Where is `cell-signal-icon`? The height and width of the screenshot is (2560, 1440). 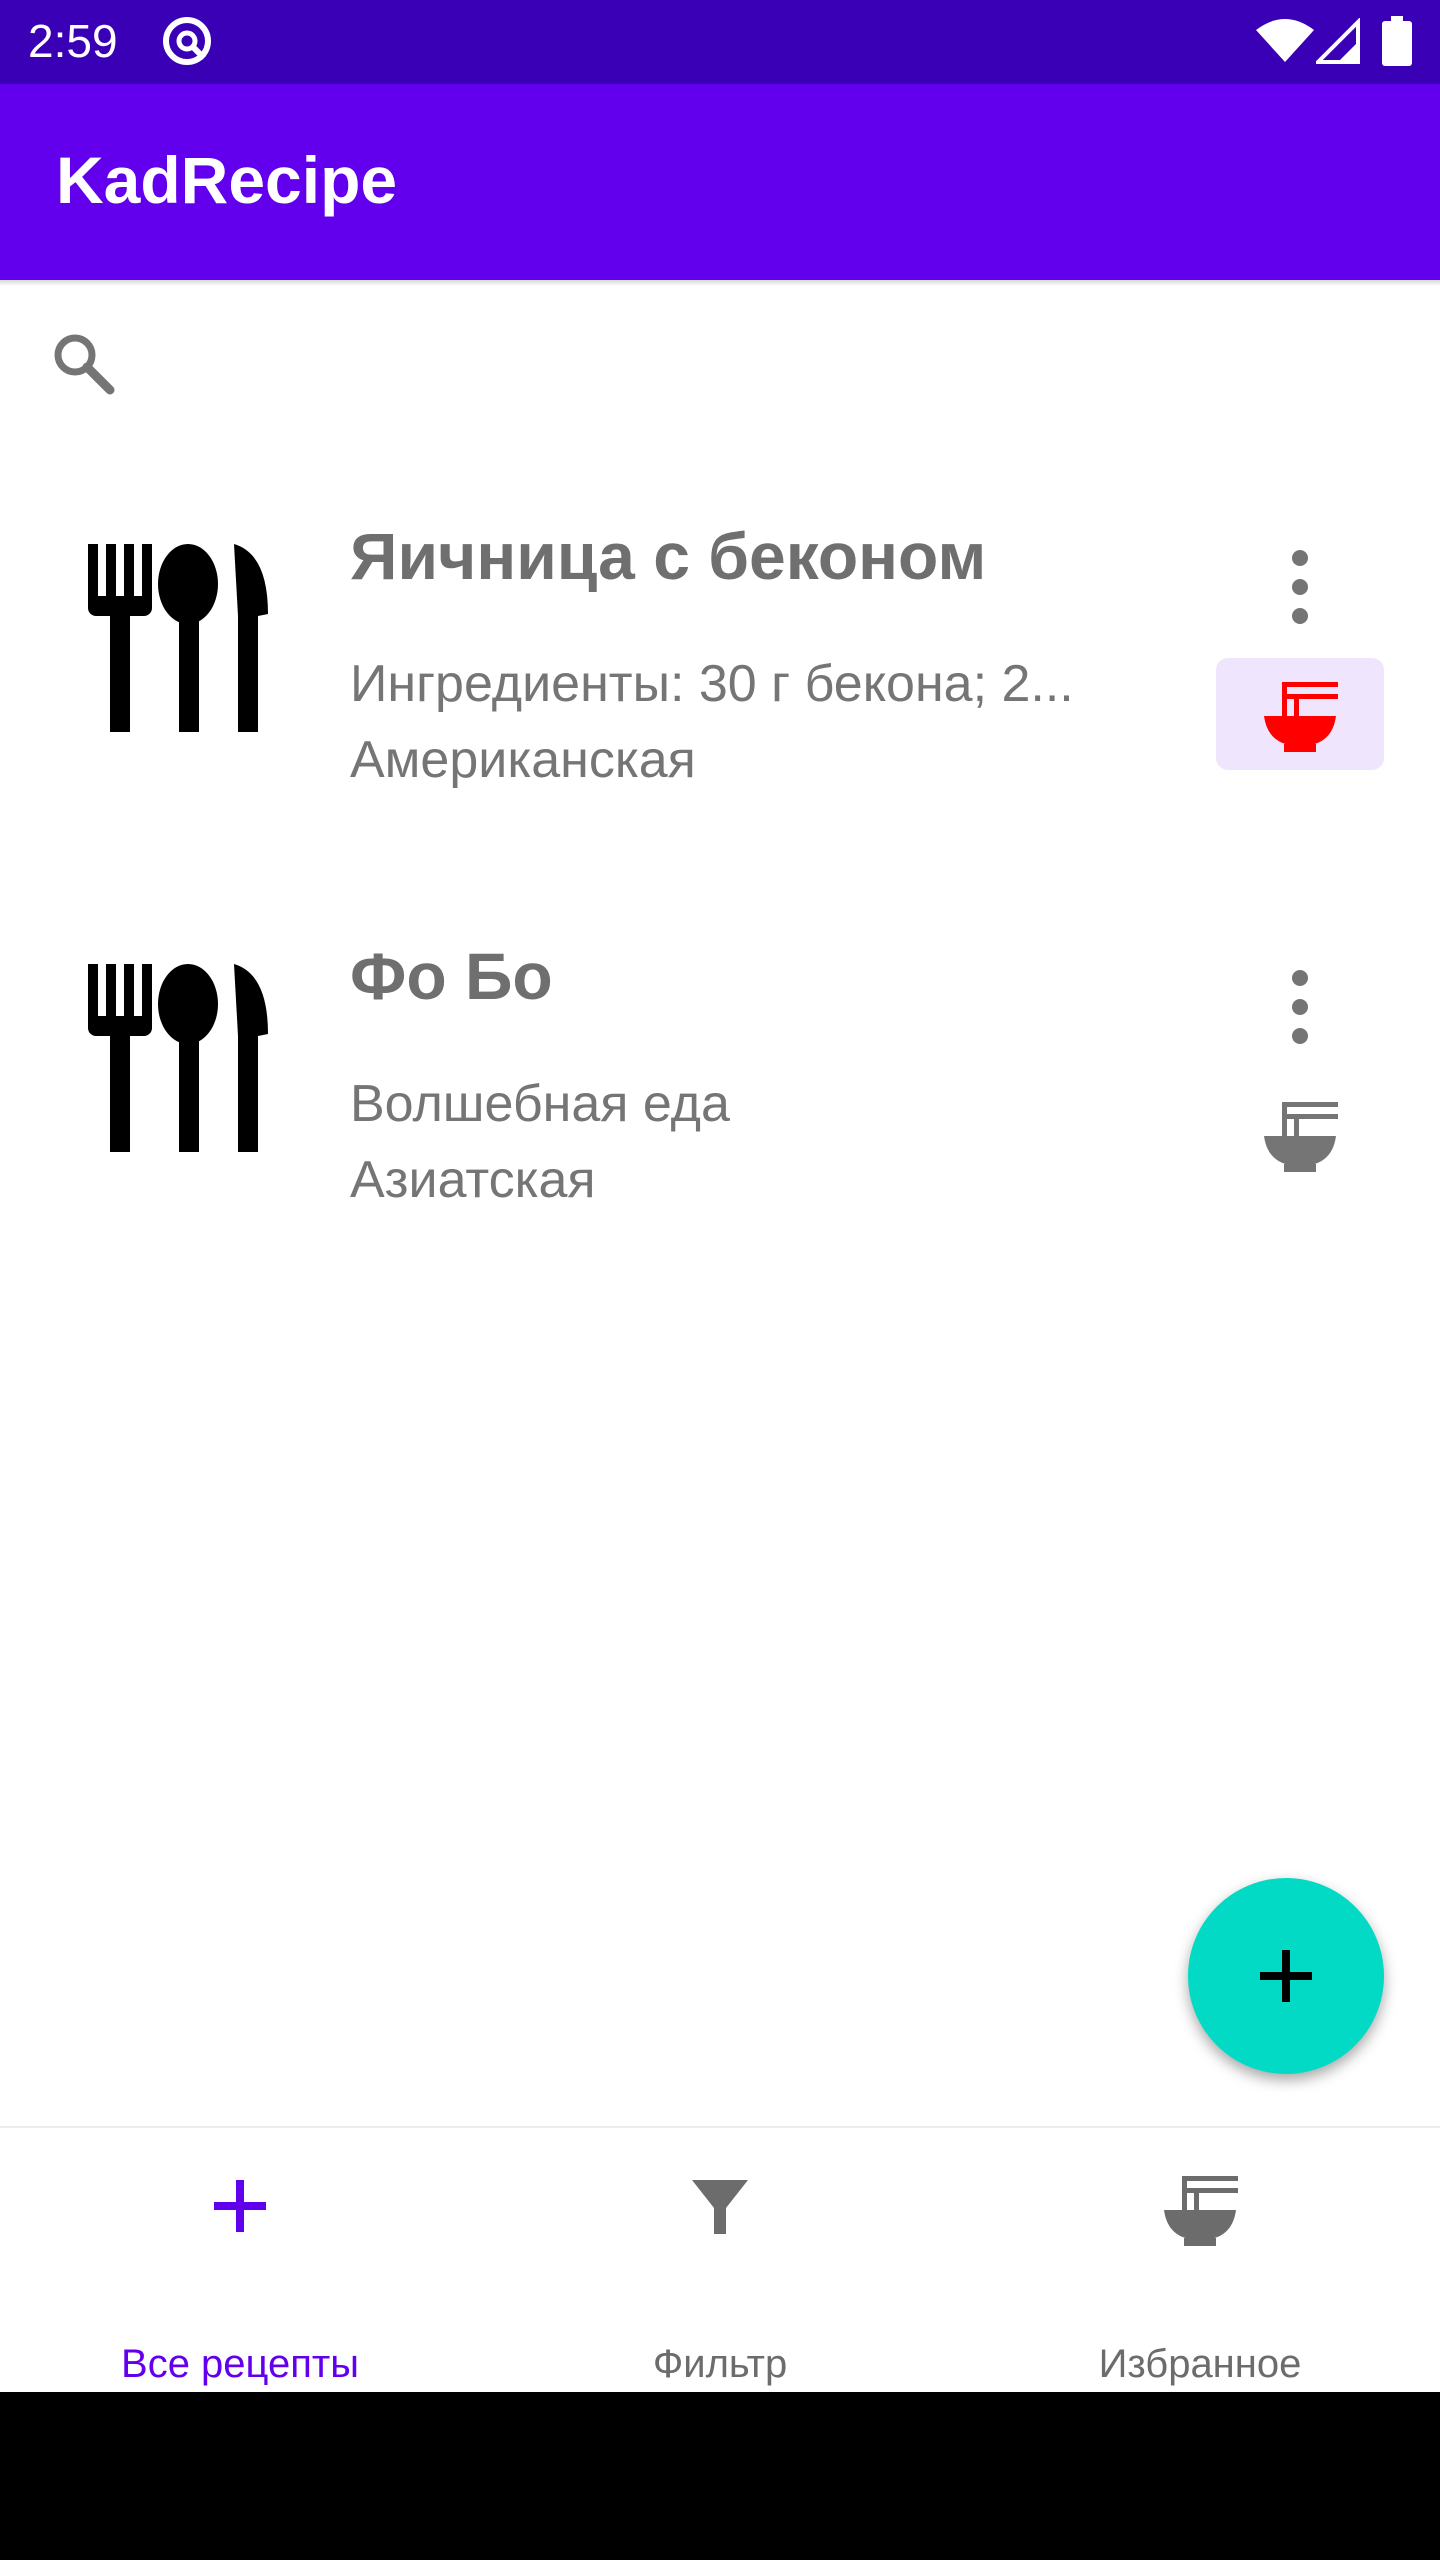 cell-signal-icon is located at coordinates (1336, 43).